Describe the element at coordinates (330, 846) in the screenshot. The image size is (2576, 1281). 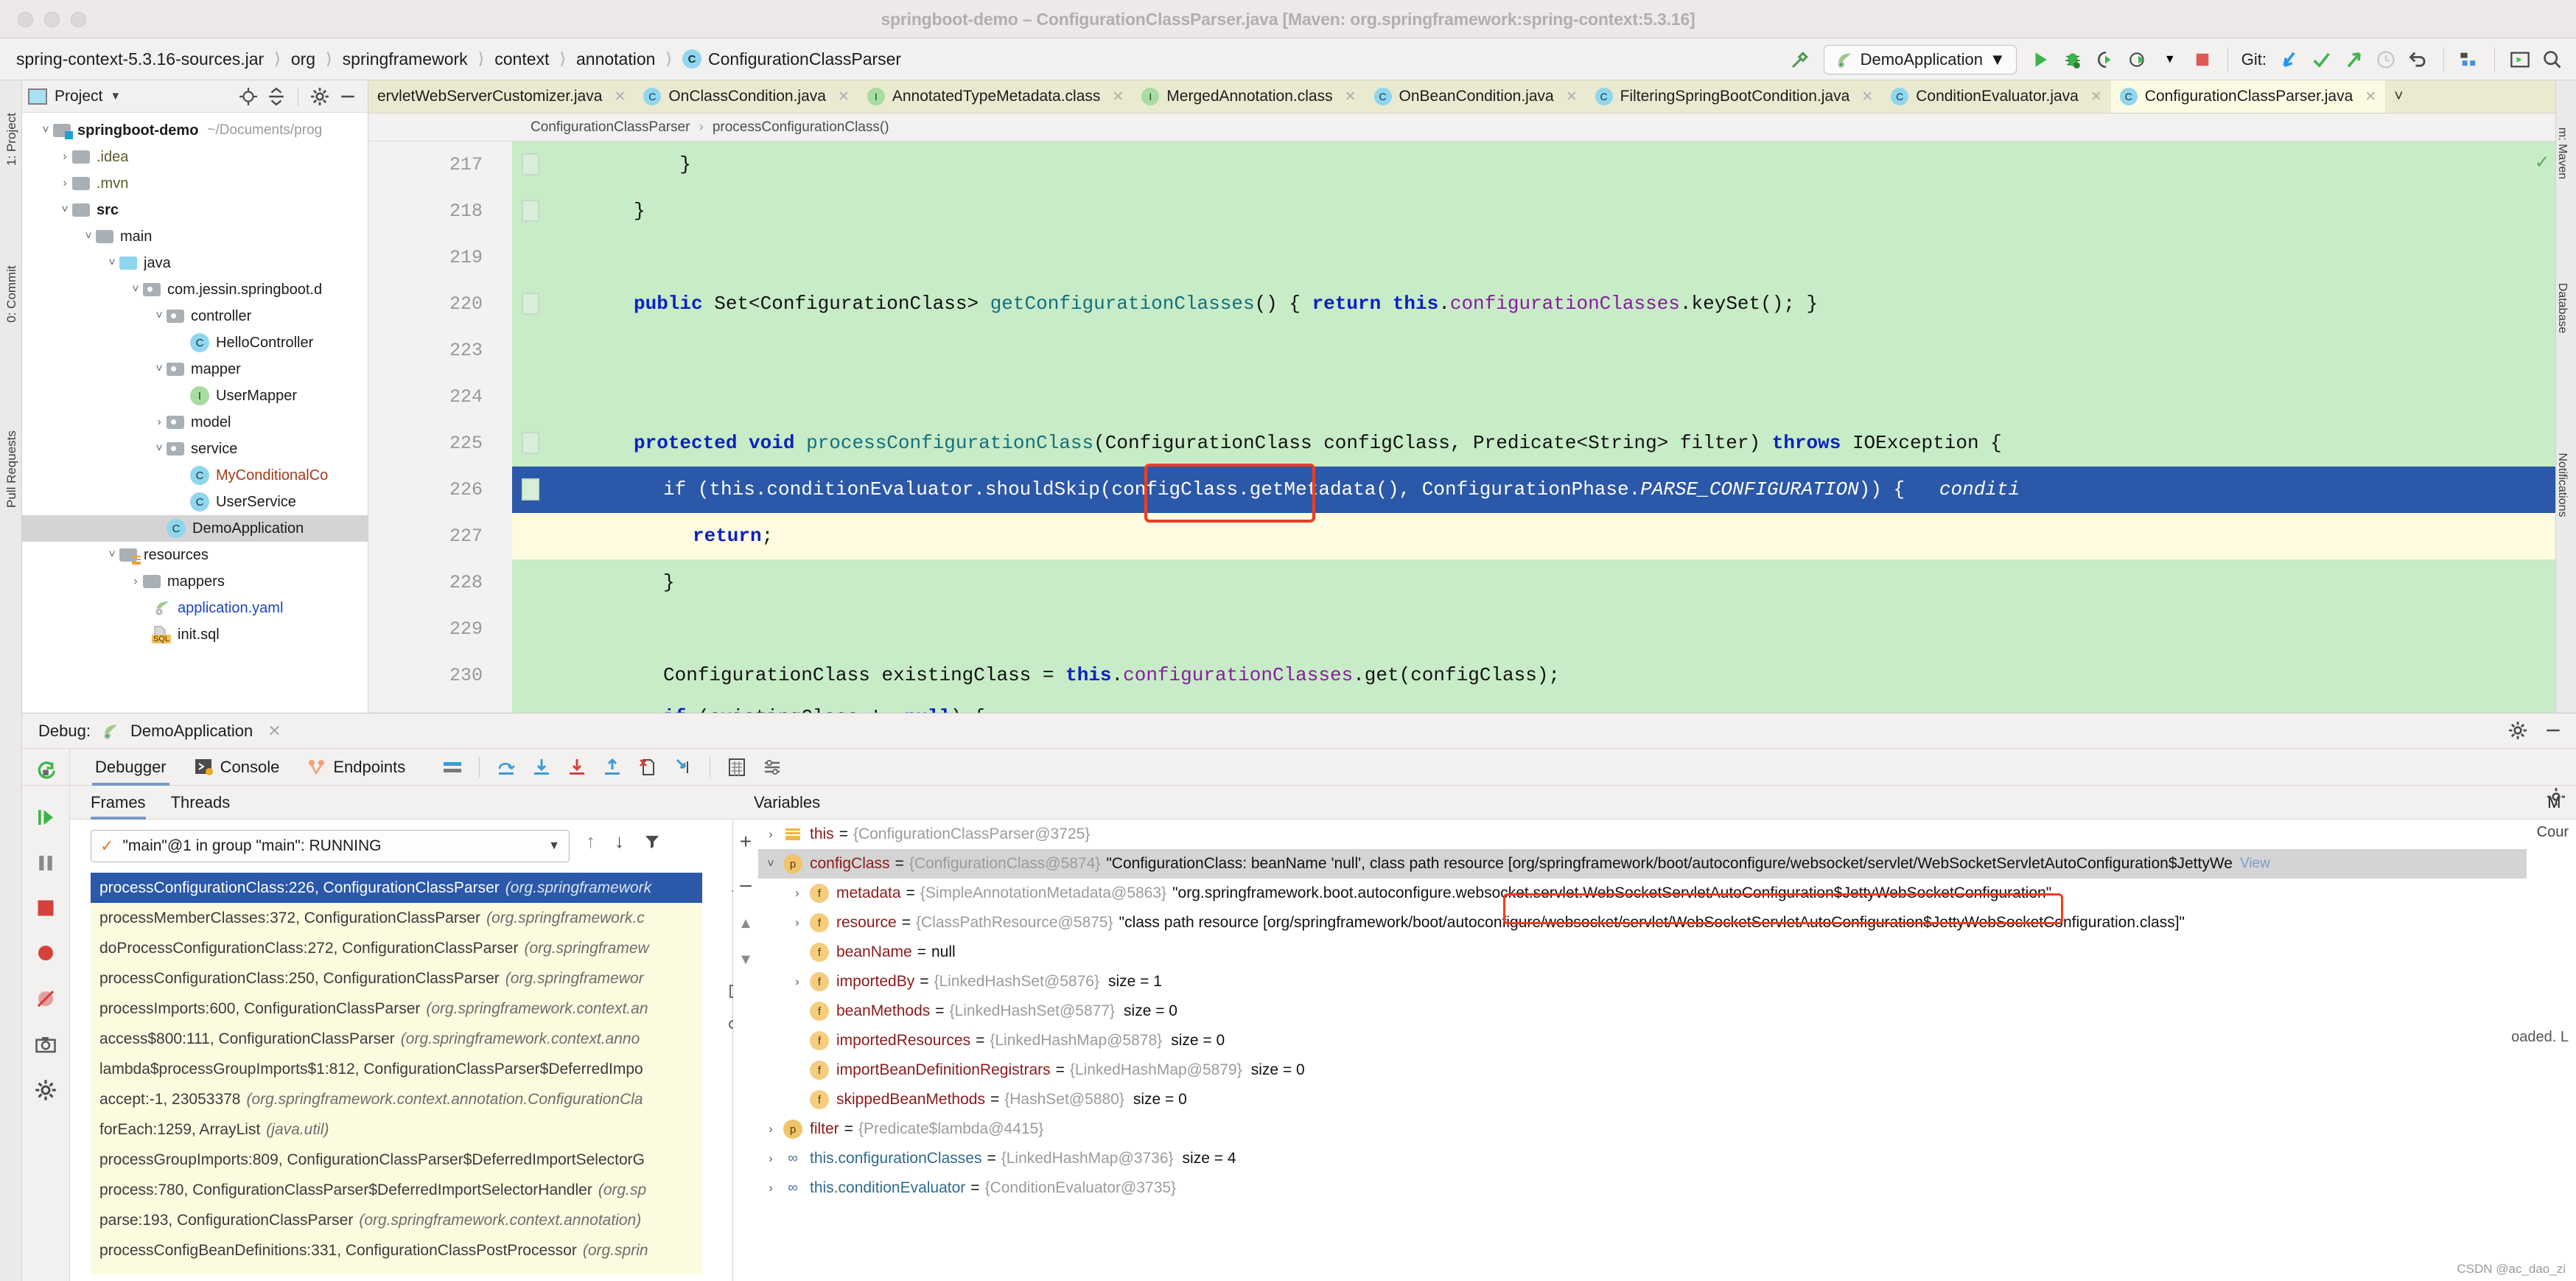
I see `thread-selector: ✓ "main"@1 in group "main": RUNNING ▼` at that location.